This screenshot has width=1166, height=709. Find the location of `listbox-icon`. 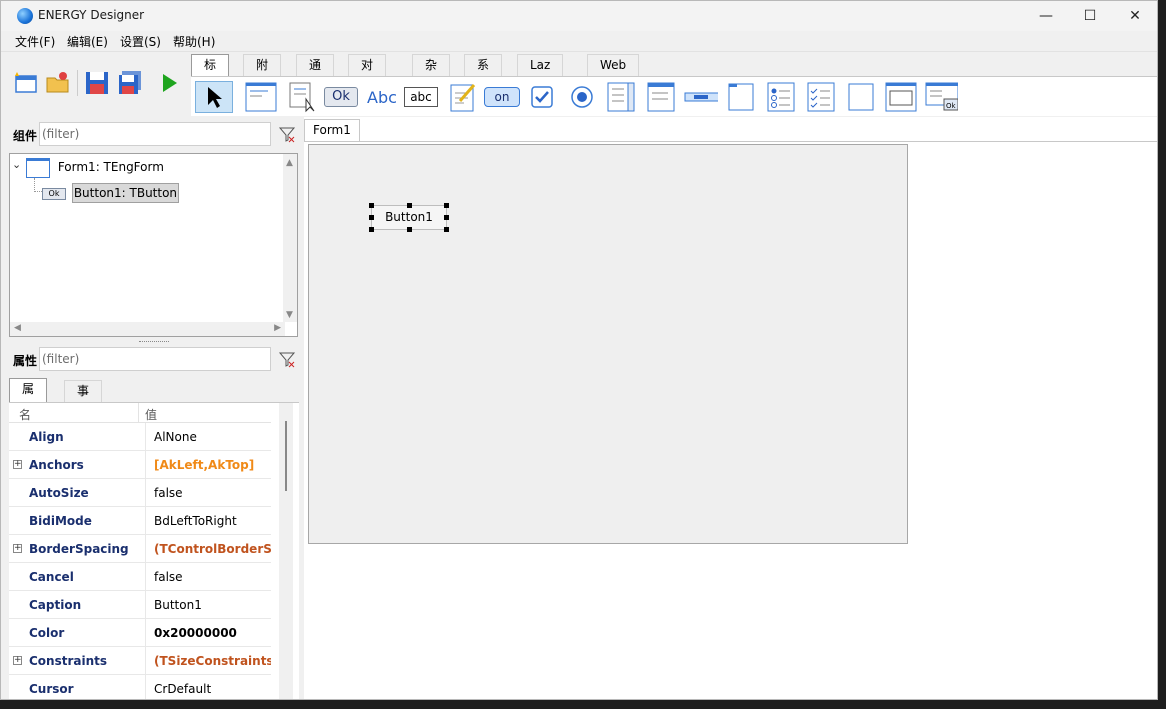

listbox-icon is located at coordinates (621, 97).